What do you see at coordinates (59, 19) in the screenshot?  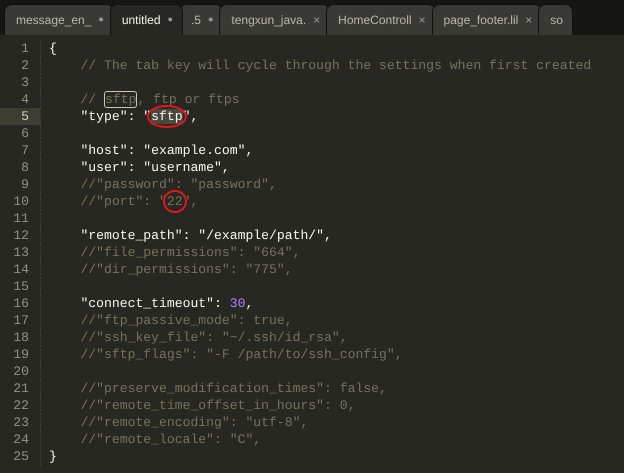 I see `editor-tab: message_en_ ●` at bounding box center [59, 19].